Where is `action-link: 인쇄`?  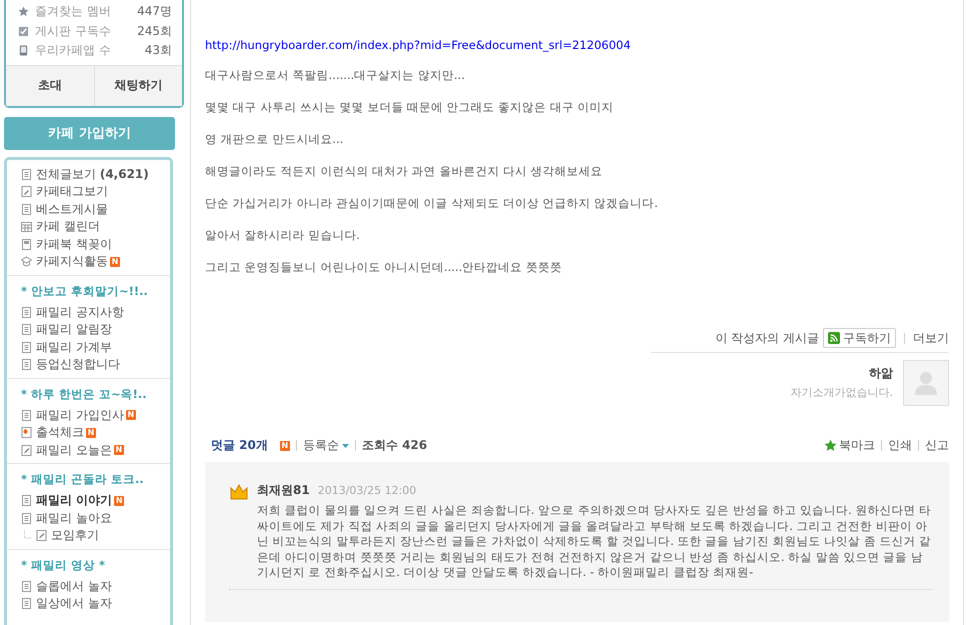
action-link: 인쇄 is located at coordinates (900, 445).